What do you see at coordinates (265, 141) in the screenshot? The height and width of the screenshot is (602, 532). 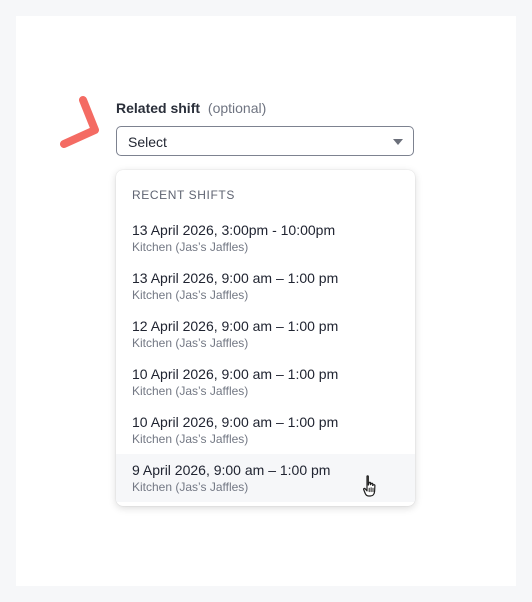 I see `related-shift-select: Select` at bounding box center [265, 141].